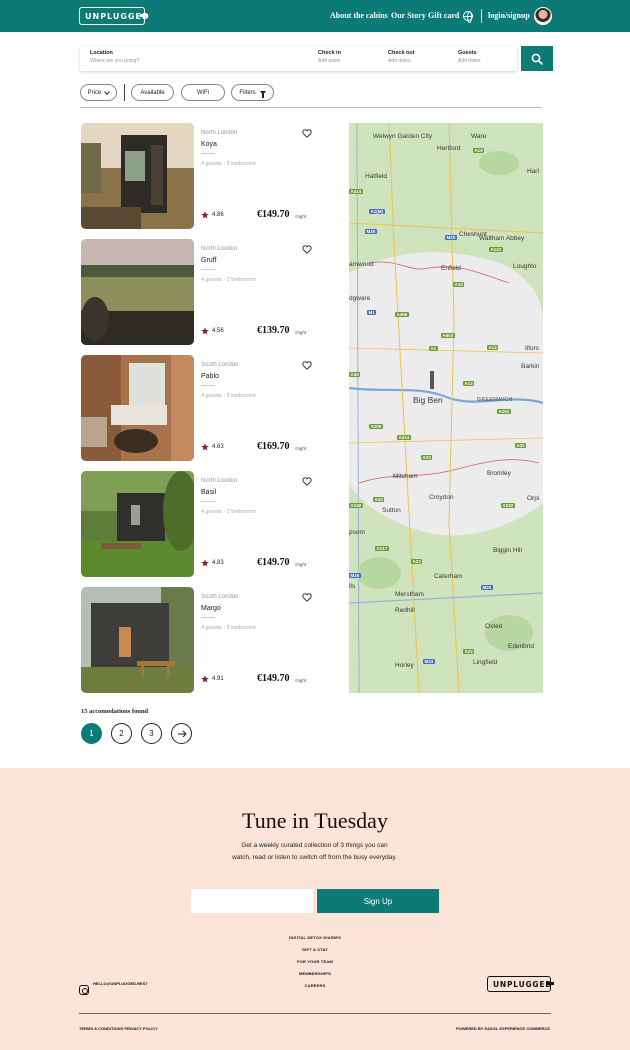 This screenshot has height=1050, width=630. I want to click on newsletter-title: Tune in Tuesday, so click(315, 820).